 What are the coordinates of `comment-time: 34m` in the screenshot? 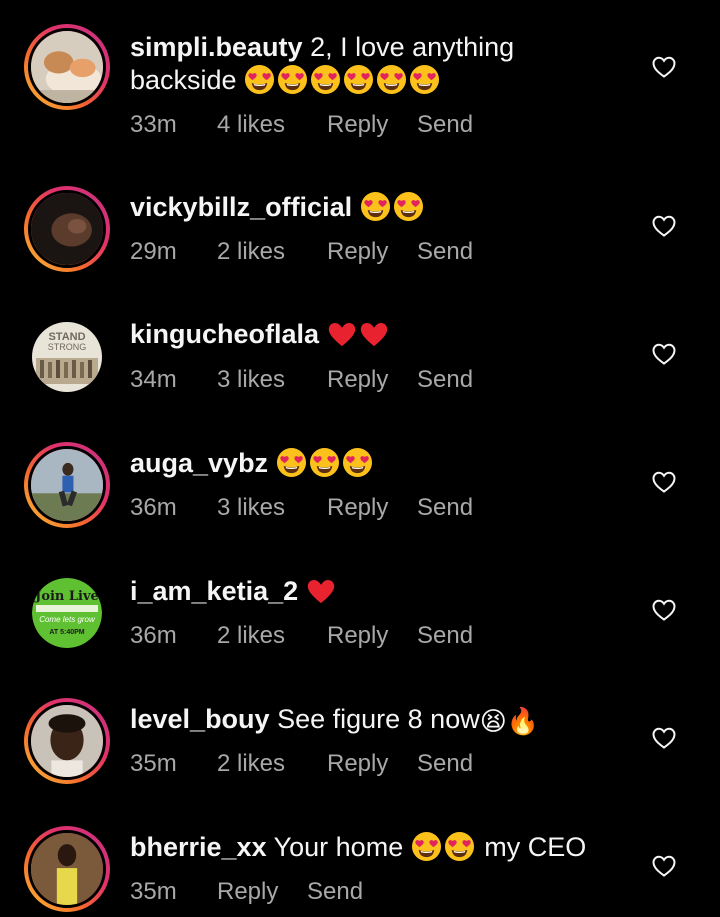 It's located at (153, 379).